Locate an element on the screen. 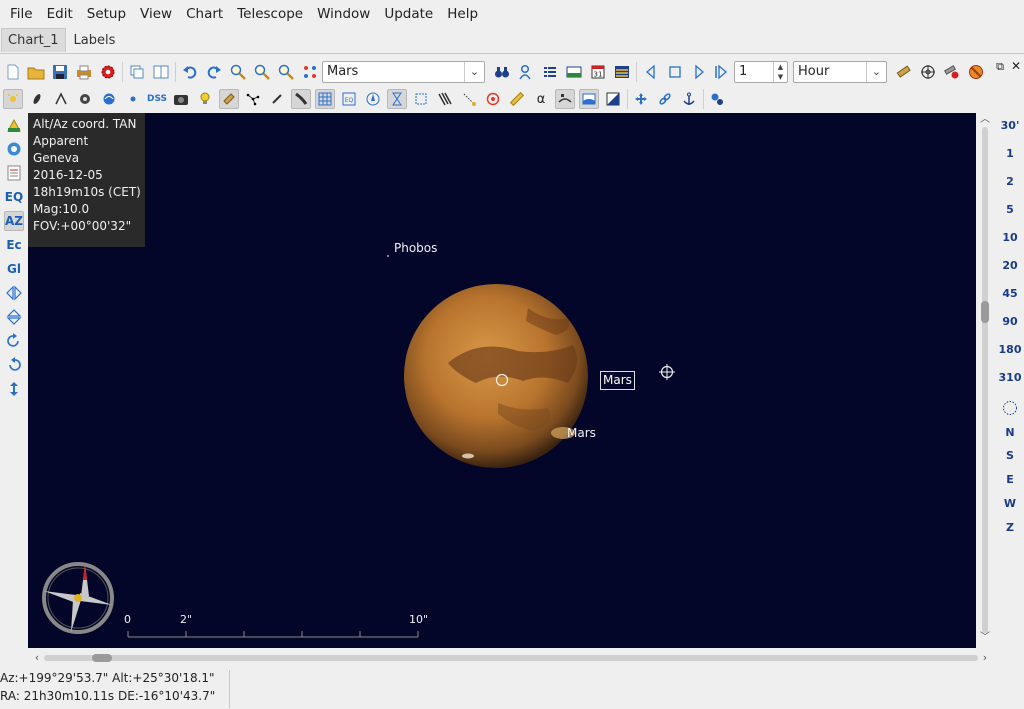 The height and width of the screenshot is (709, 1024). galaxy-icon is located at coordinates (85, 99).